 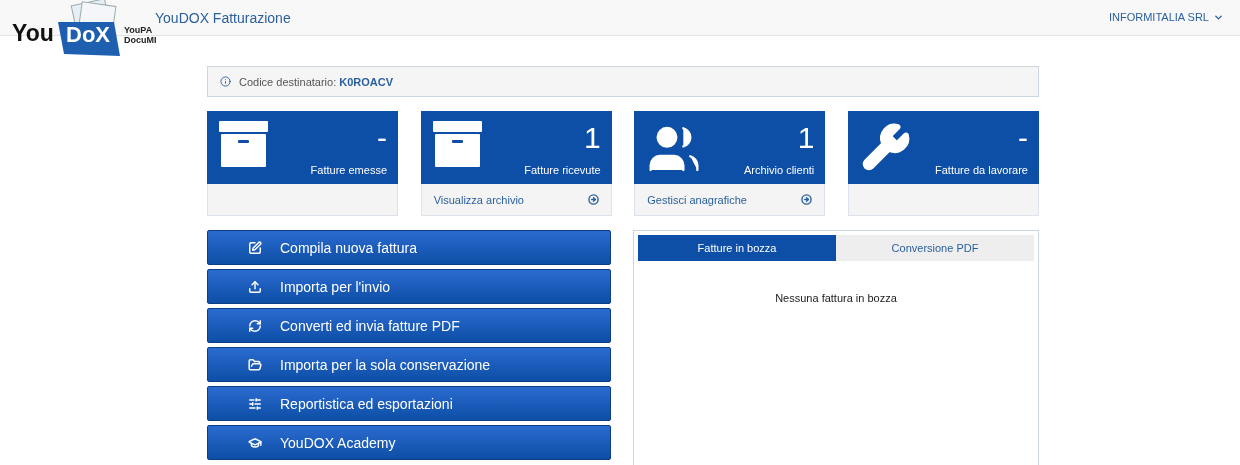 I want to click on stat-label: Archivio clienti, so click(x=779, y=170).